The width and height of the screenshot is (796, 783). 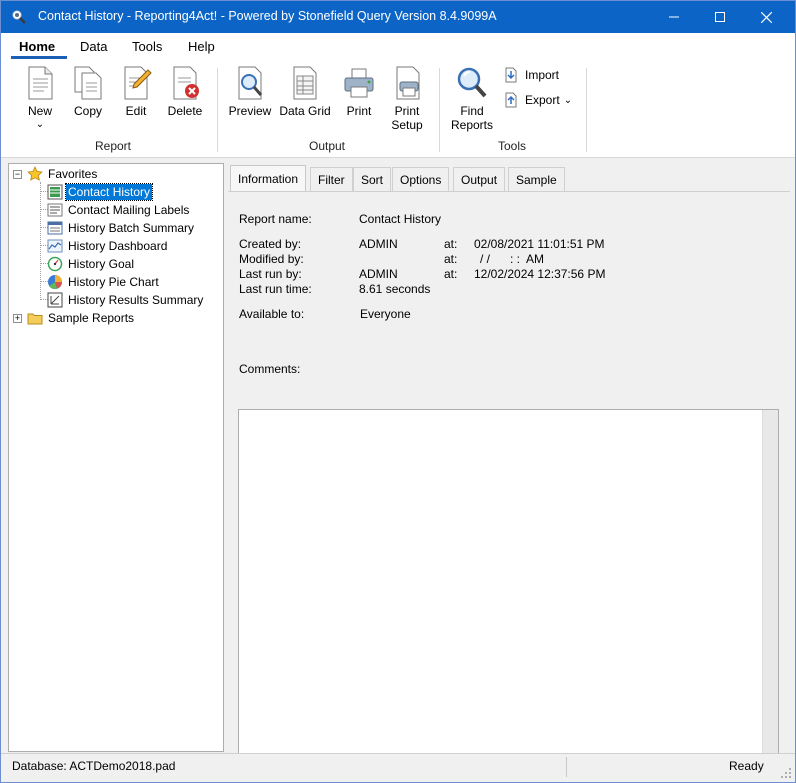 I want to click on tree-item-history-results-summary: History Results Summary, so click(x=126, y=300).